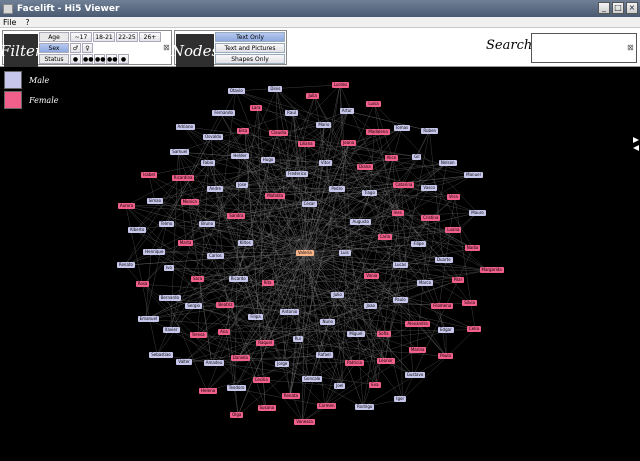 The height and width of the screenshot is (461, 640). Describe the element at coordinates (111, 59) in the screenshot. I see `status-group-icon: ●●` at that location.